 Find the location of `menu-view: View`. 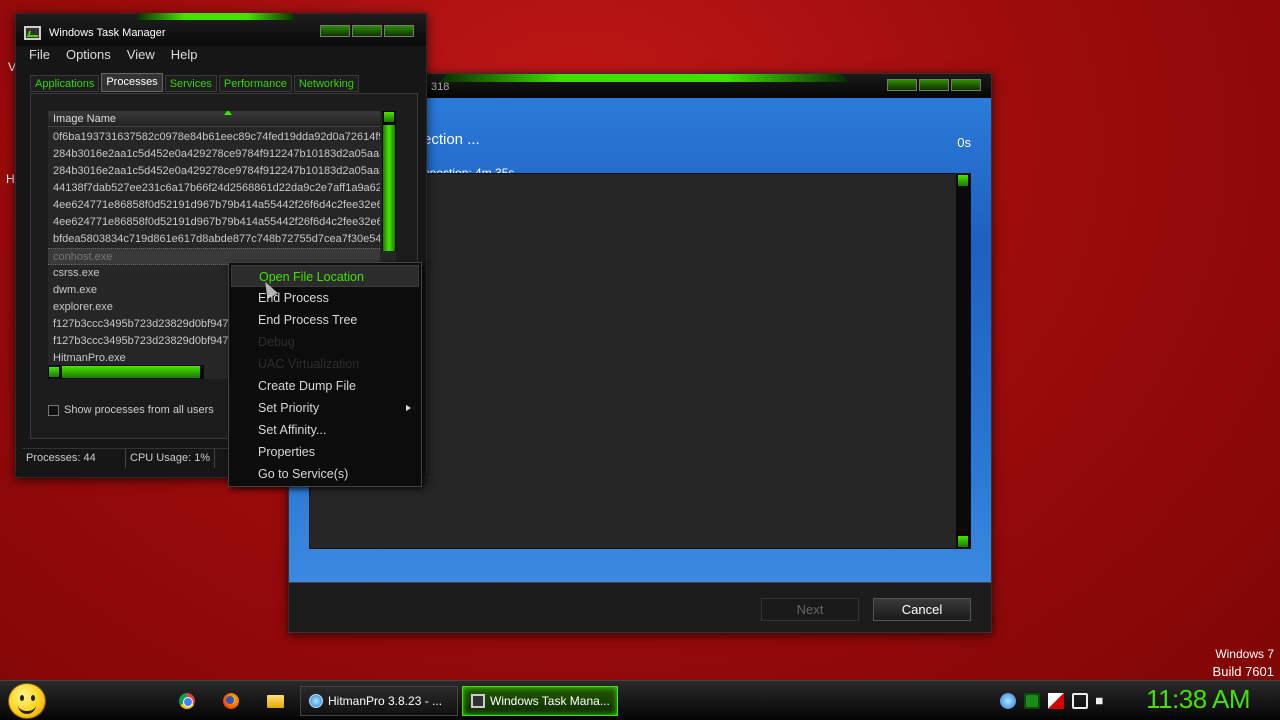

menu-view: View is located at coordinates (141, 56).